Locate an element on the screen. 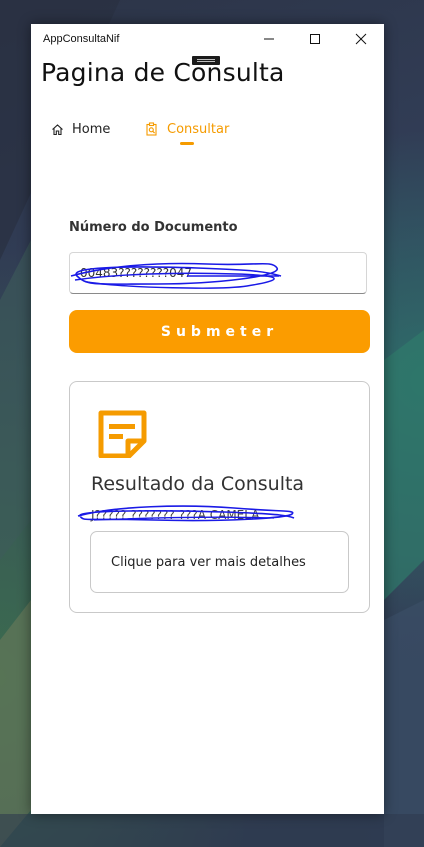  result-name-value: J????? ??????? ???A CAMELA is located at coordinates (175, 515).